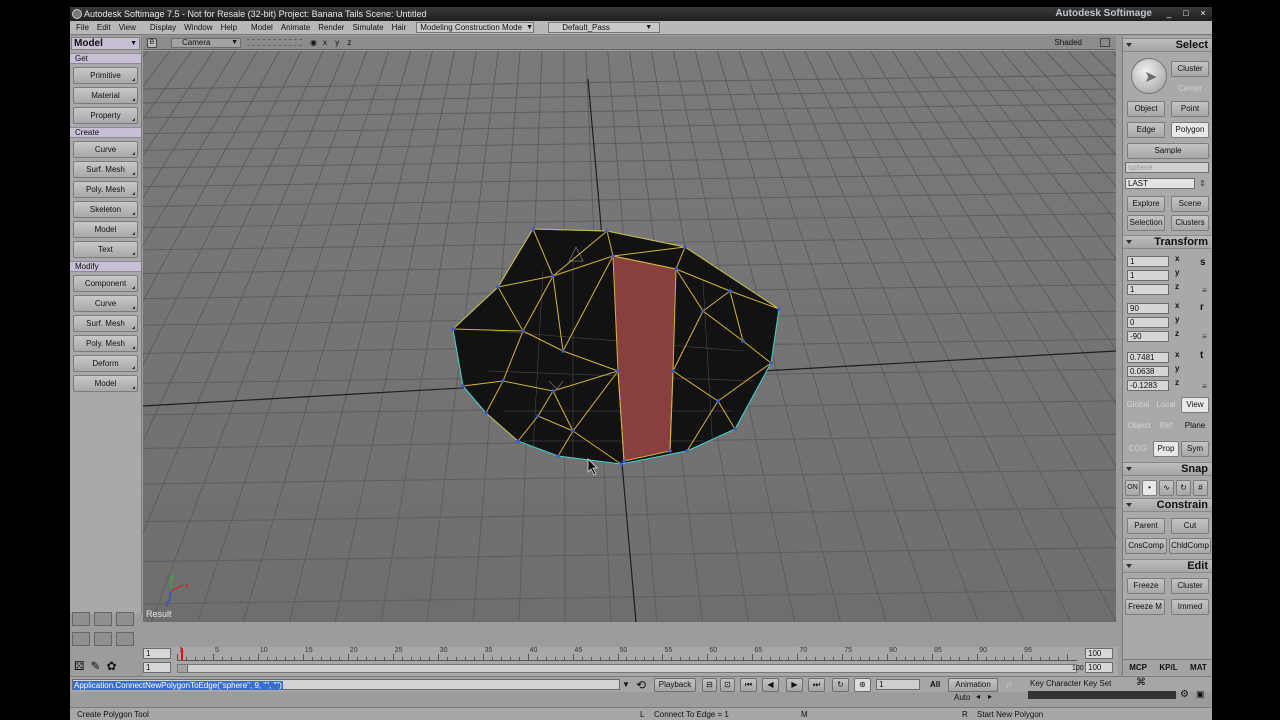 The width and height of the screenshot is (1280, 720). What do you see at coordinates (1141, 682) in the screenshot?
I see `keyframe-icon: ⌘` at bounding box center [1141, 682].